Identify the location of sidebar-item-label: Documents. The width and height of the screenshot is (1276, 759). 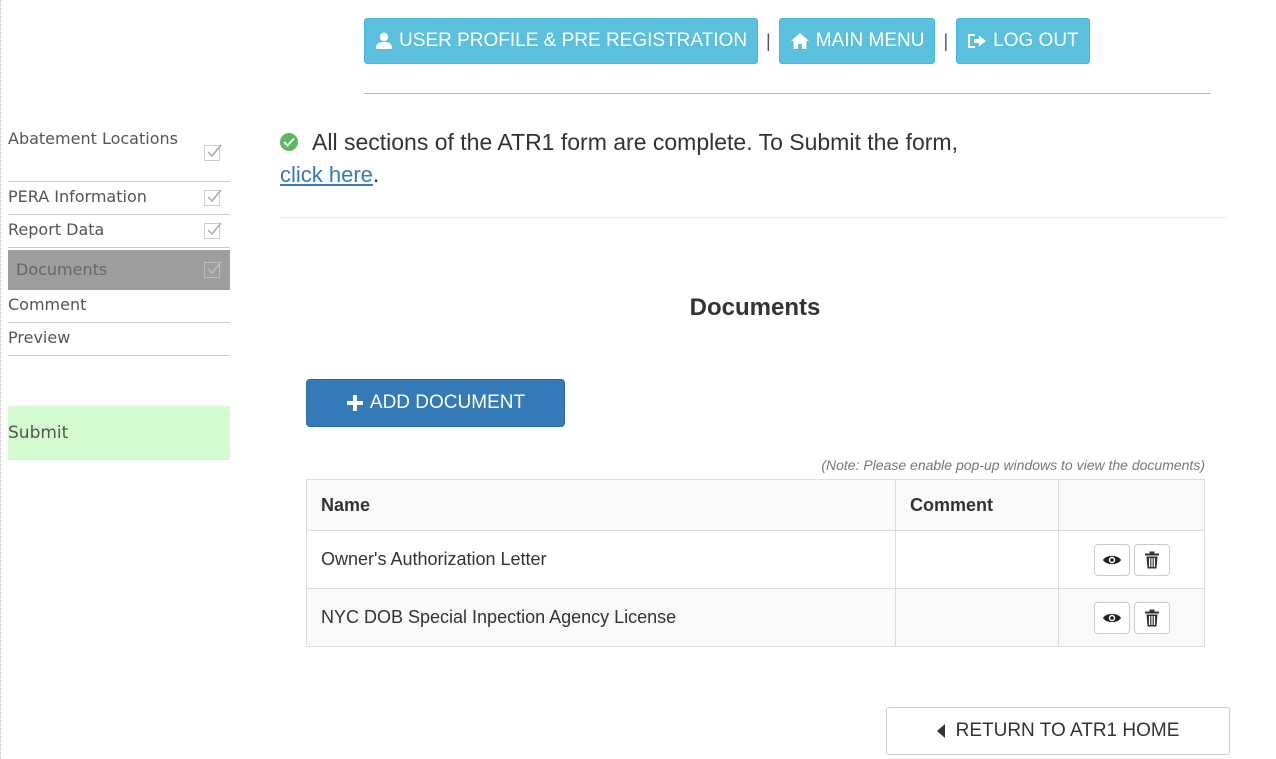
(62, 269).